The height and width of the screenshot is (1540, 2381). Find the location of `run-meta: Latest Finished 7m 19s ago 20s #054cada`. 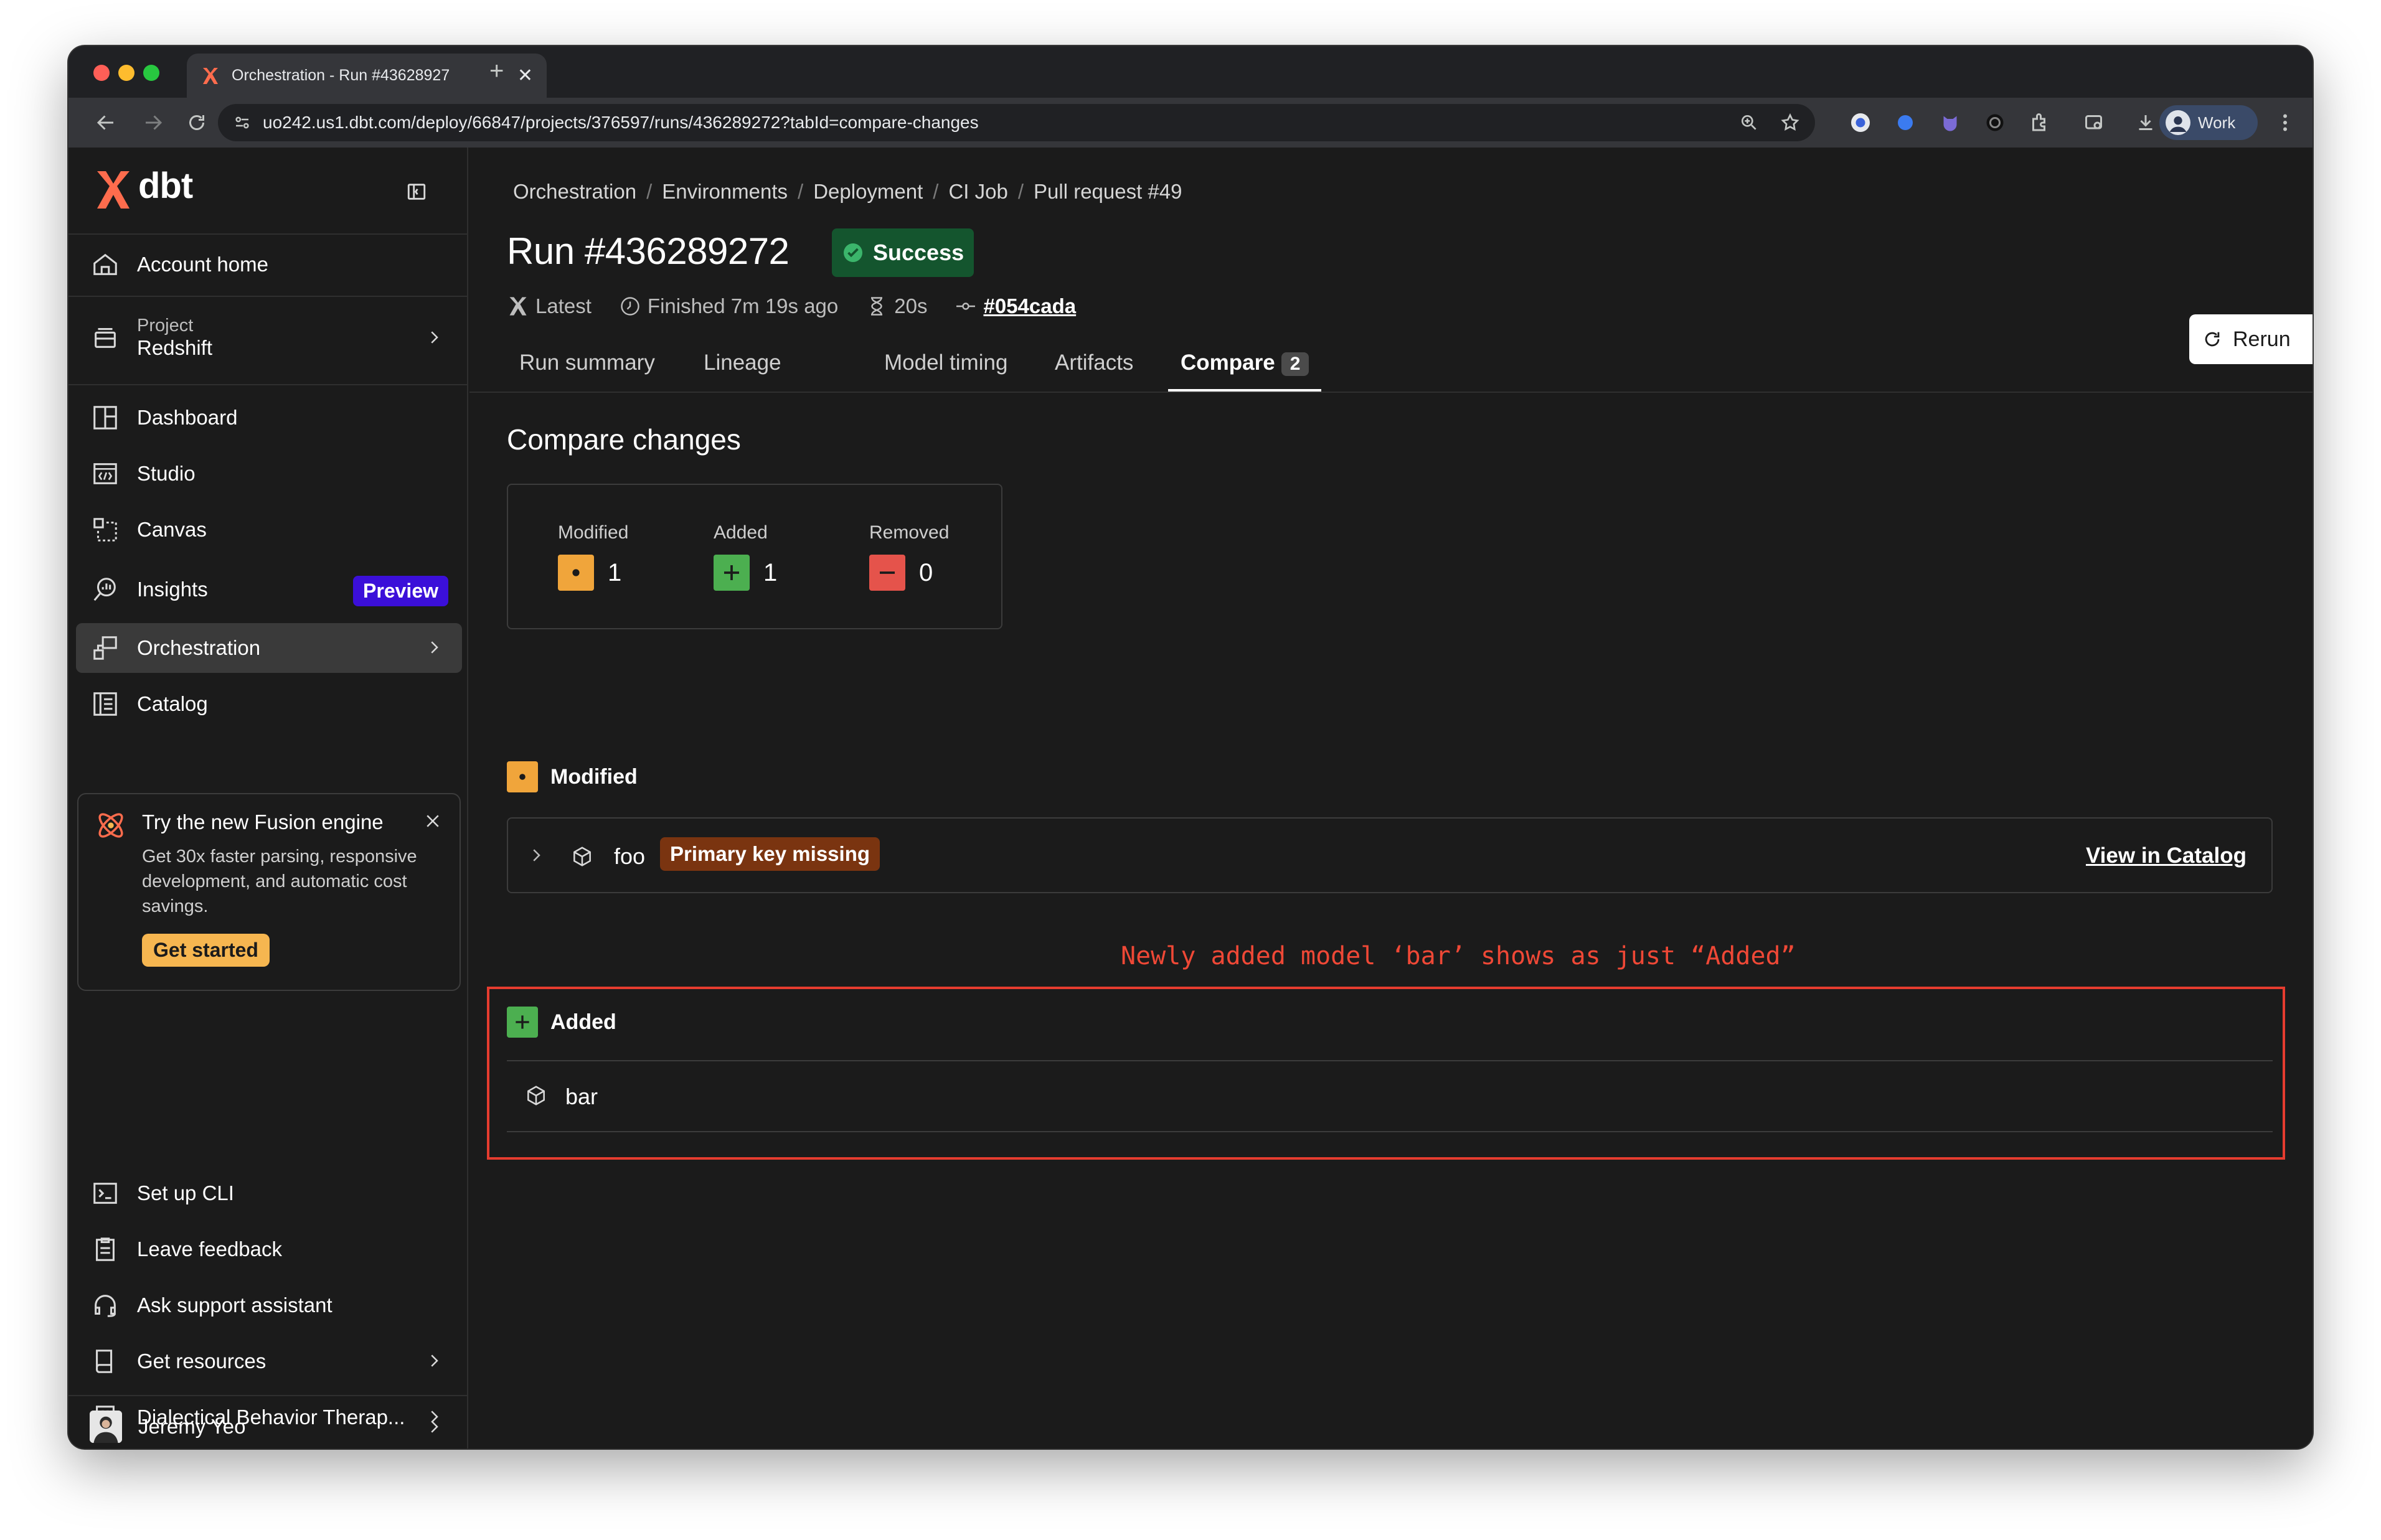

run-meta: Latest Finished 7m 19s ago 20s #054cada is located at coordinates (805, 306).